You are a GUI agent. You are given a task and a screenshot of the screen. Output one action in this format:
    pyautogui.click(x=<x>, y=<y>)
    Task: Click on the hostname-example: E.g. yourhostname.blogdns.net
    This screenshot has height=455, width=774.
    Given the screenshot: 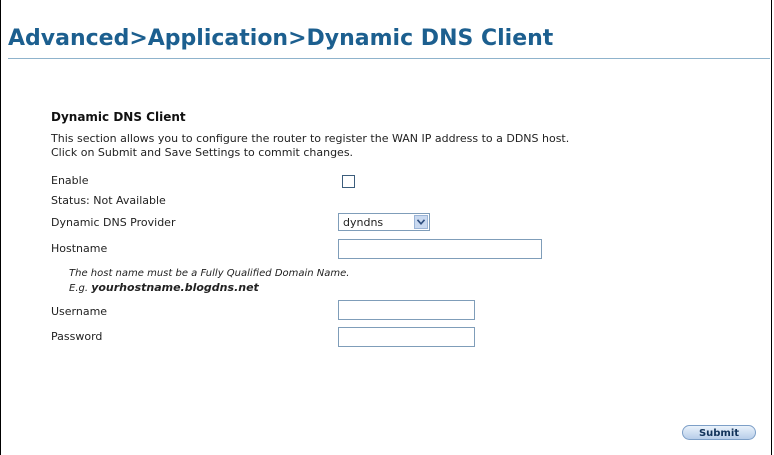 What is the action you would take?
    pyautogui.click(x=164, y=287)
    